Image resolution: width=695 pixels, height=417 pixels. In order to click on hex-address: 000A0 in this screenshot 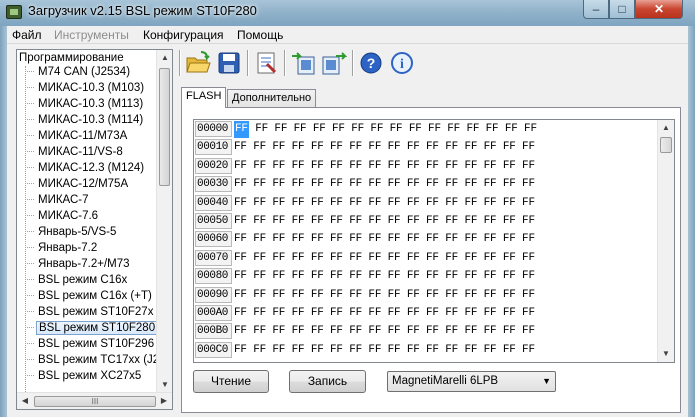, I will do `click(213, 313)`.